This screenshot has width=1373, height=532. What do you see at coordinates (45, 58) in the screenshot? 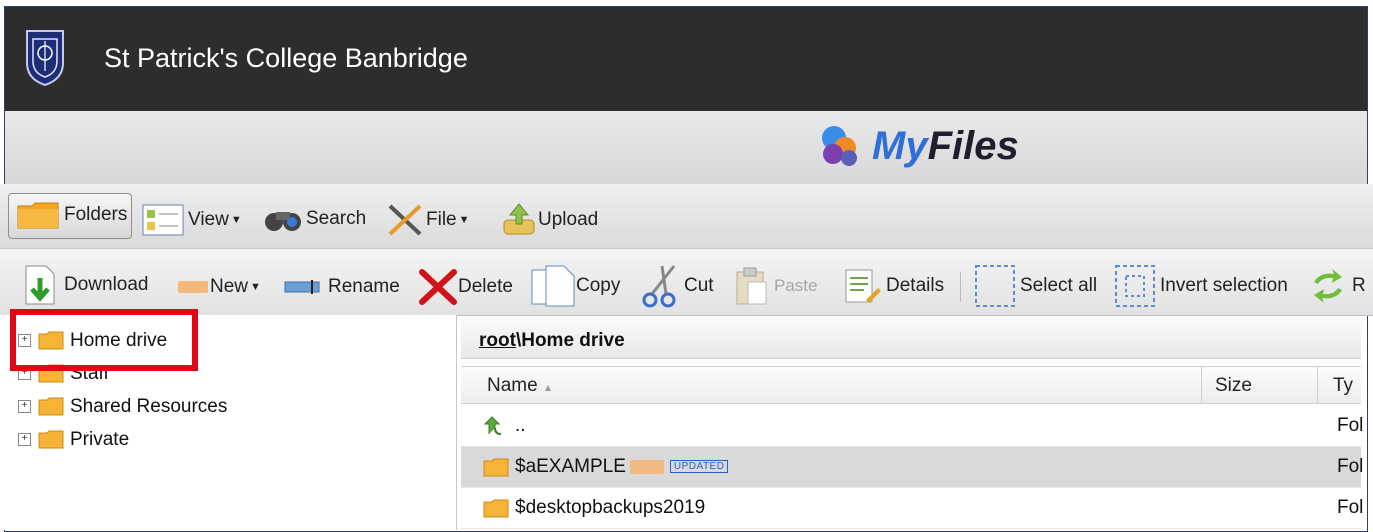
I see `school-crest-icon` at bounding box center [45, 58].